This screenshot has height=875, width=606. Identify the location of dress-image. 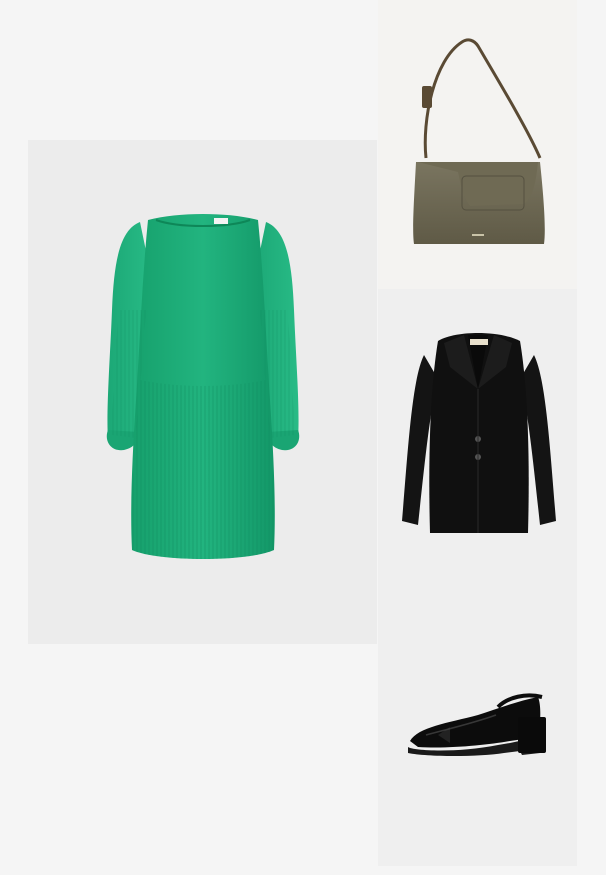
(203, 386).